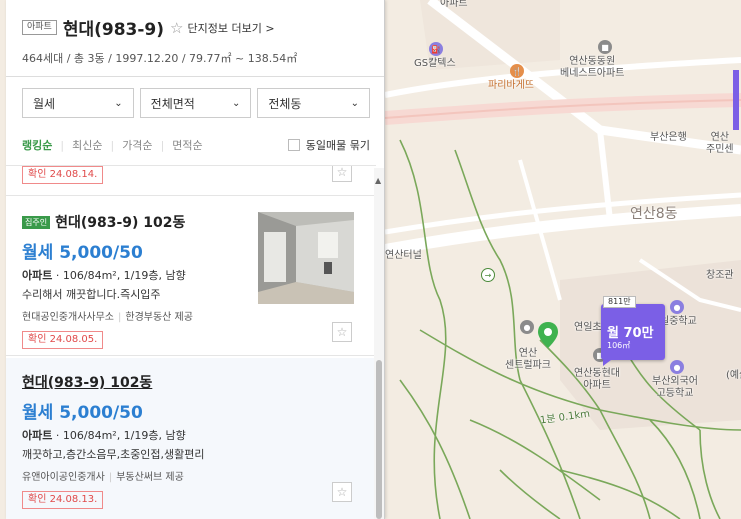 Image resolution: width=741 pixels, height=519 pixels. I want to click on map-label-dongwon: 연산동동원 베네스트아파트, so click(592, 67).